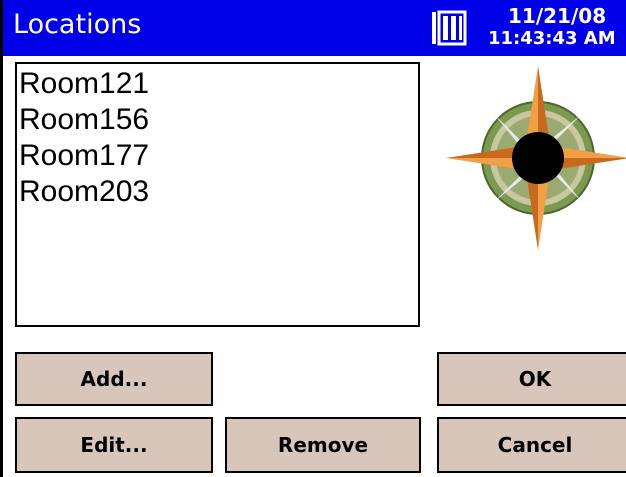  I want to click on title-bar: Locations 11/21/08 11:43:43 AM, so click(314, 28).